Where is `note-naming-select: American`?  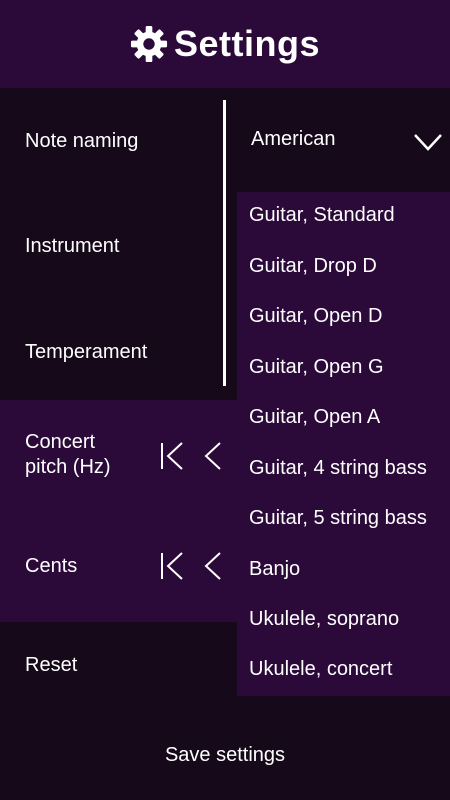 note-naming-select: American is located at coordinates (343, 141).